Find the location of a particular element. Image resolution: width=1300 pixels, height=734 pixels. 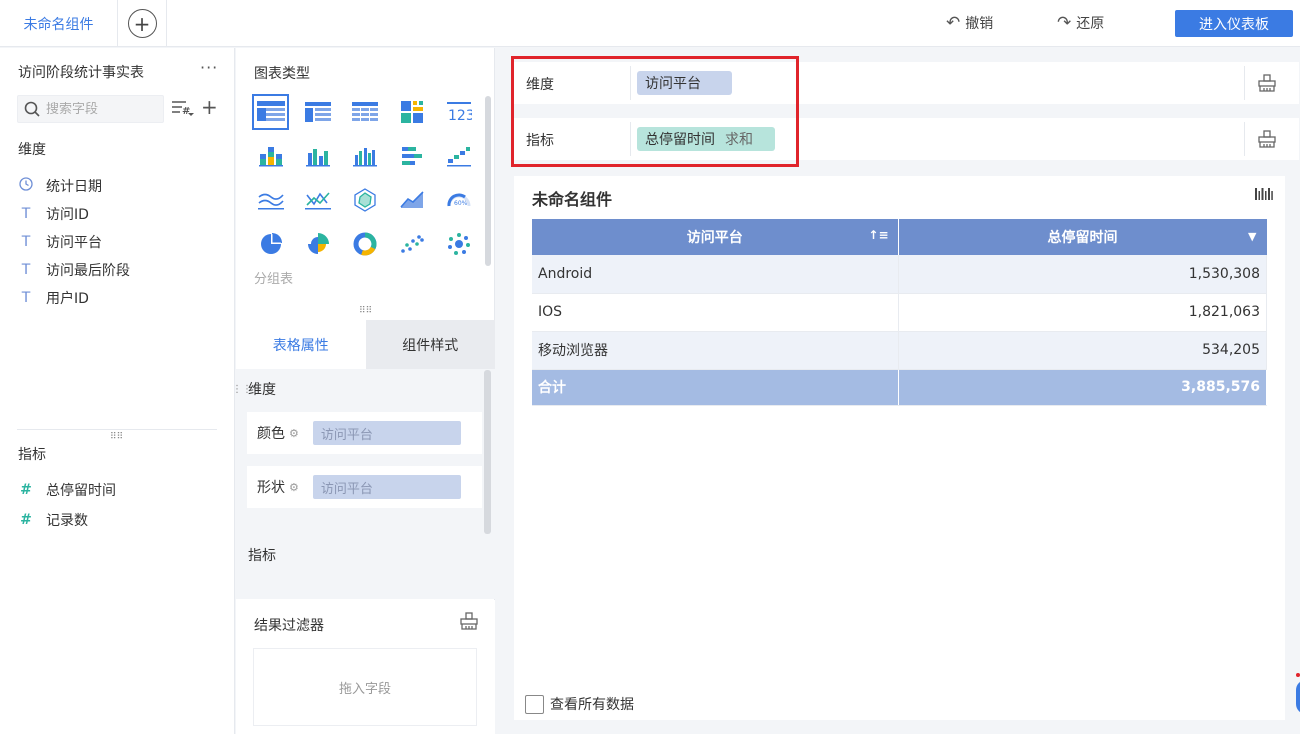

measure-section-label: 指标 is located at coordinates (32, 455).